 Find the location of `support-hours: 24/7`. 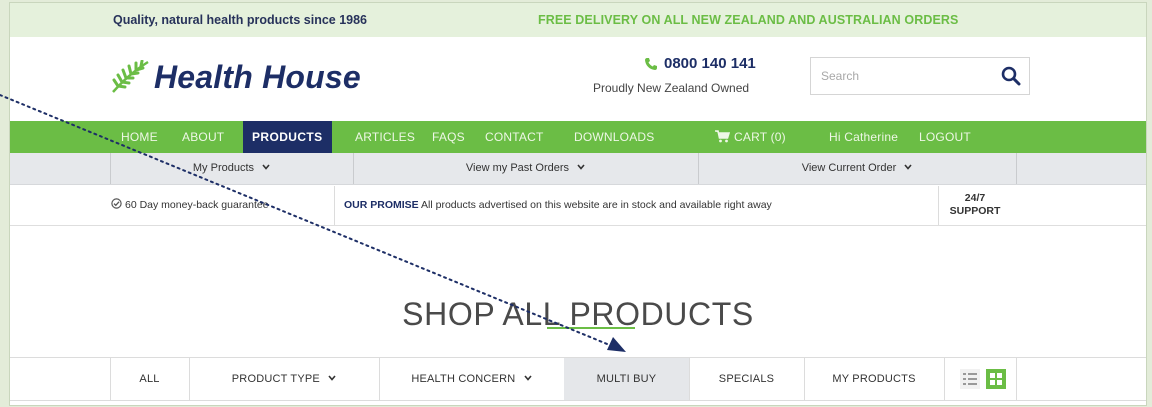

support-hours: 24/7 is located at coordinates (975, 198).